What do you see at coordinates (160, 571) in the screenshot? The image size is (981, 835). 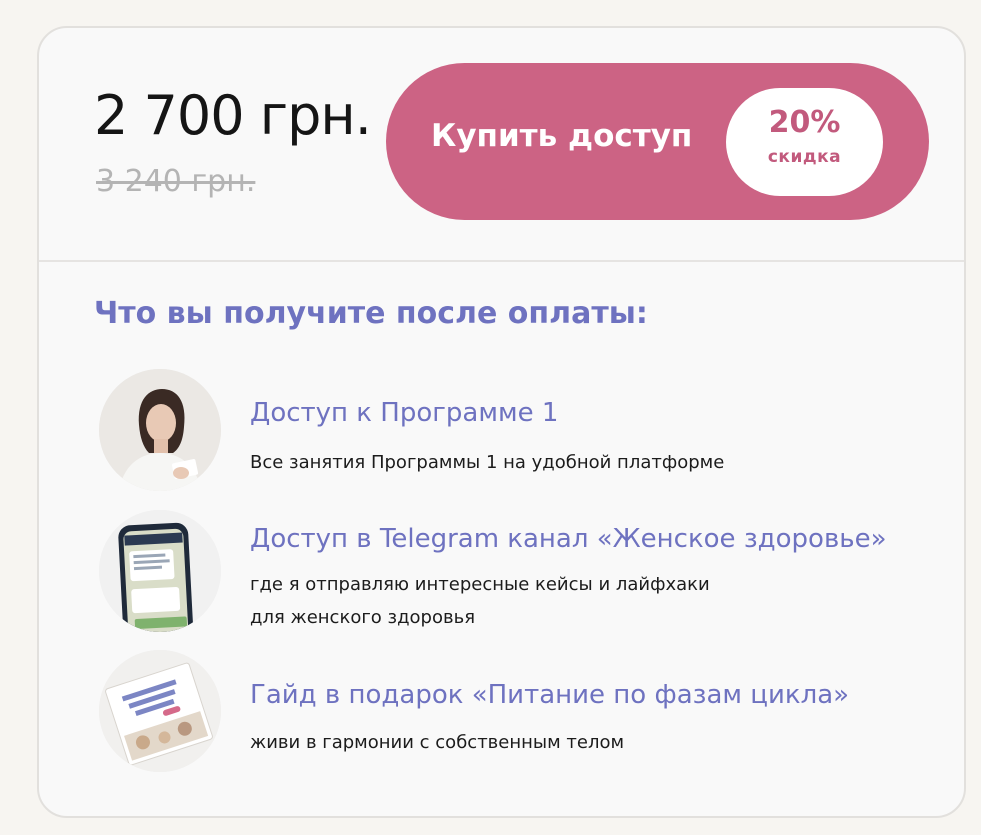 I see `phone-telegram-image` at bounding box center [160, 571].